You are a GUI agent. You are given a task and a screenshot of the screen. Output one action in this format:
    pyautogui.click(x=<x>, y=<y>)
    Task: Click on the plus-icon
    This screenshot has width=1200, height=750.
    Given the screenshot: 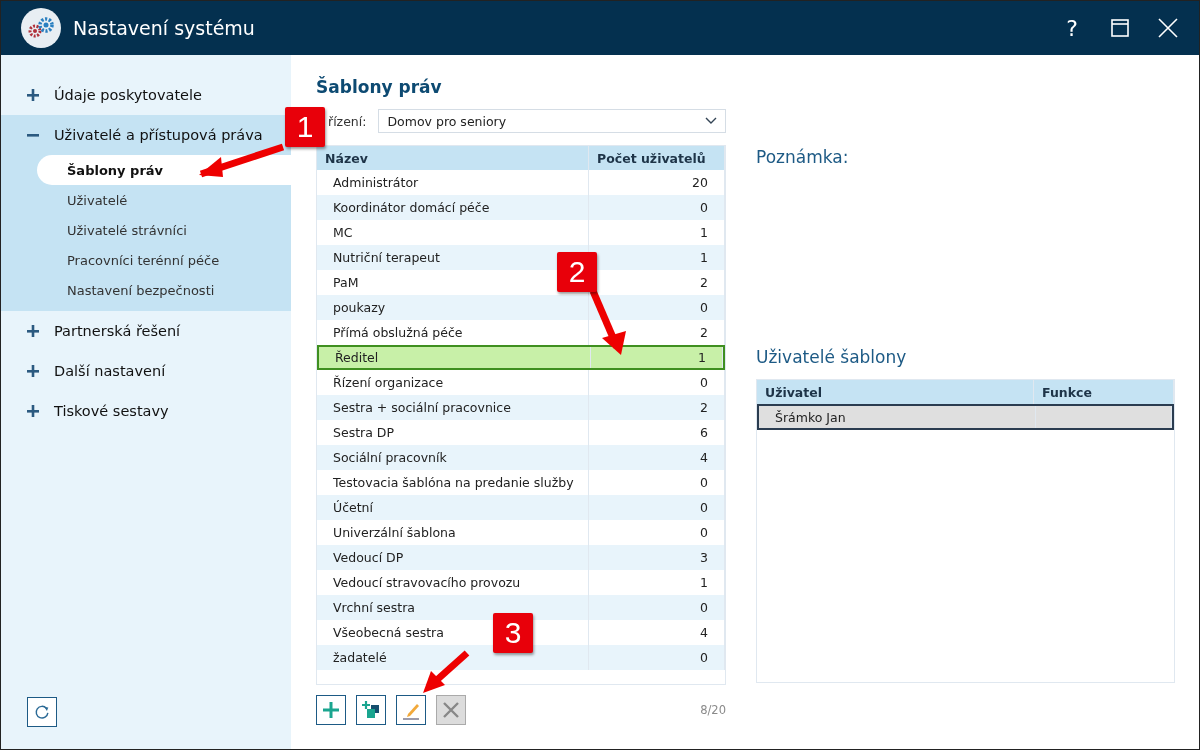 What is the action you would take?
    pyautogui.click(x=331, y=710)
    